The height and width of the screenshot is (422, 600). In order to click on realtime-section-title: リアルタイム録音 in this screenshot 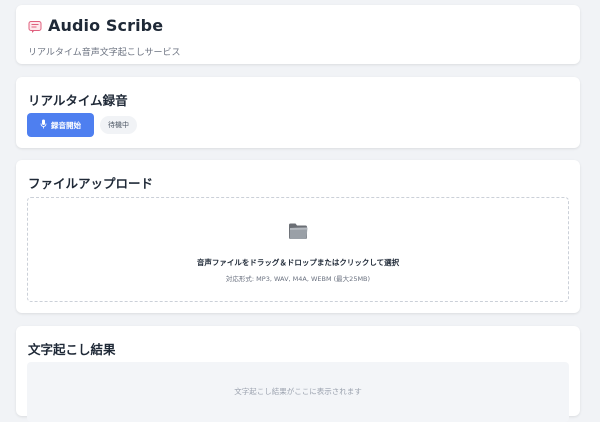, I will do `click(78, 100)`.